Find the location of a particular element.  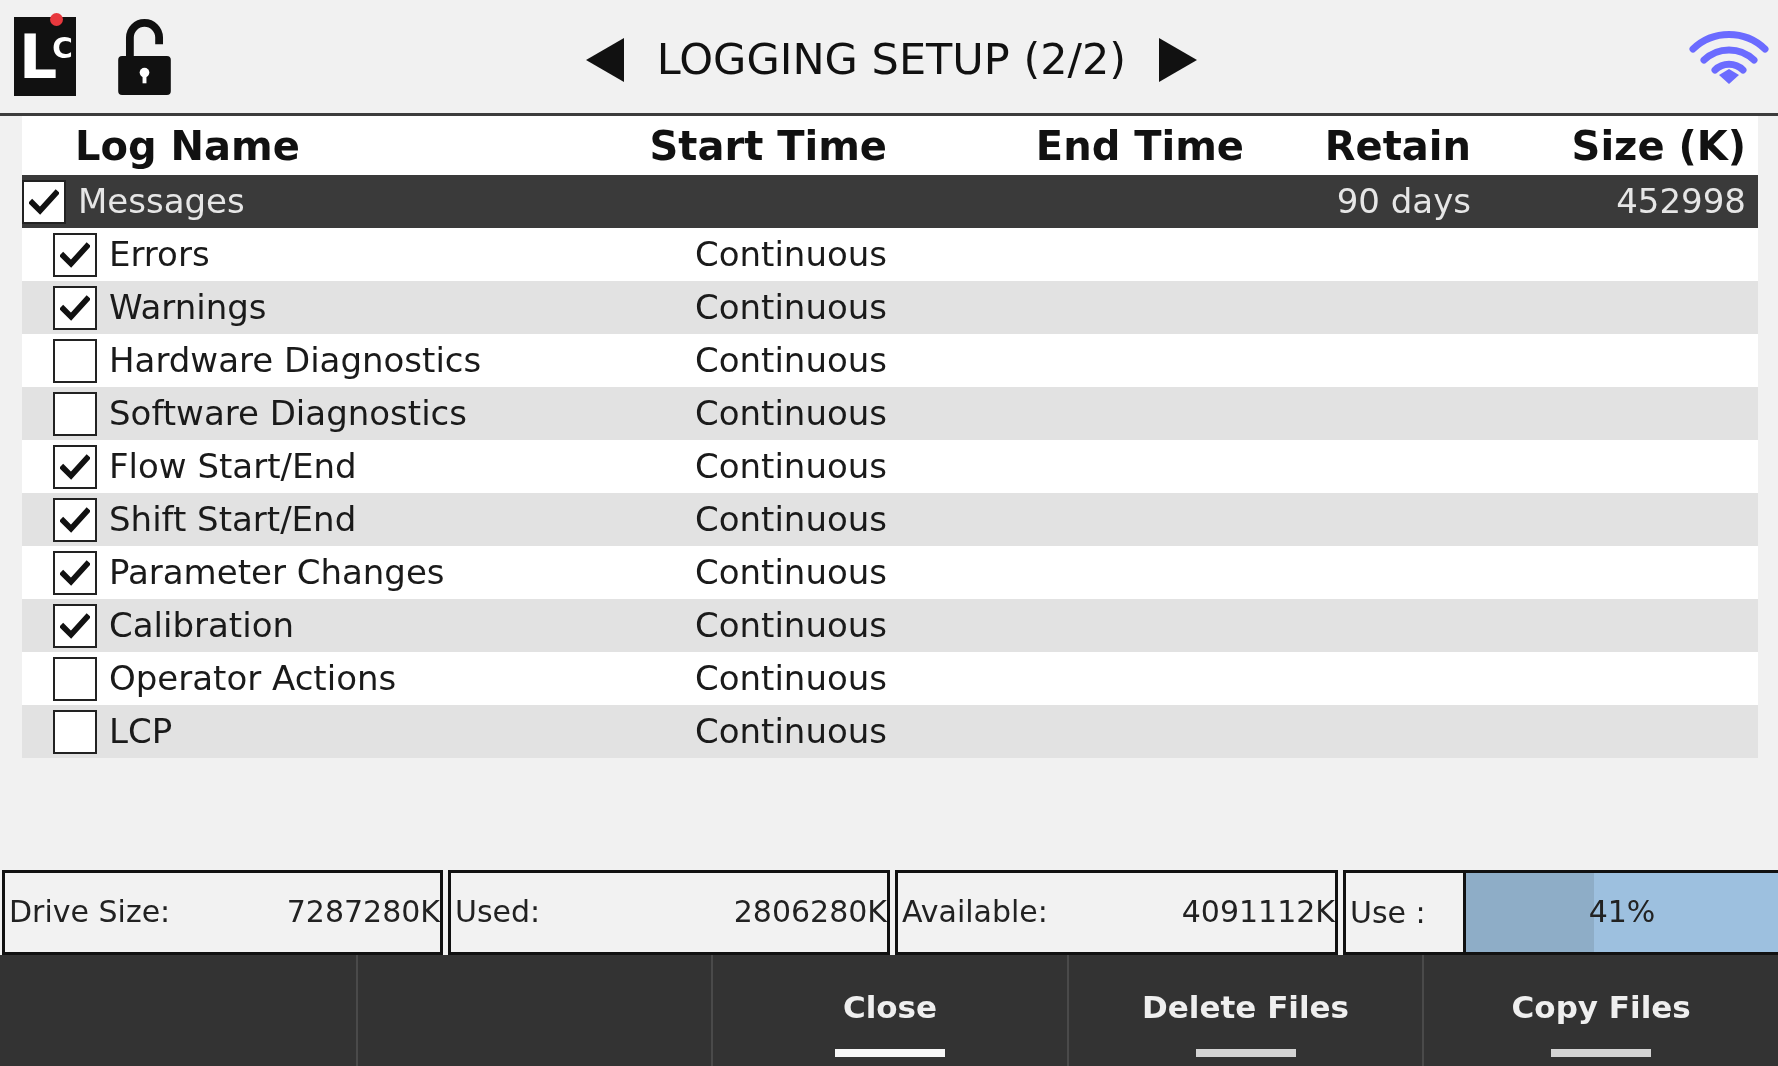

right-triangle-icon is located at coordinates (1178, 59).